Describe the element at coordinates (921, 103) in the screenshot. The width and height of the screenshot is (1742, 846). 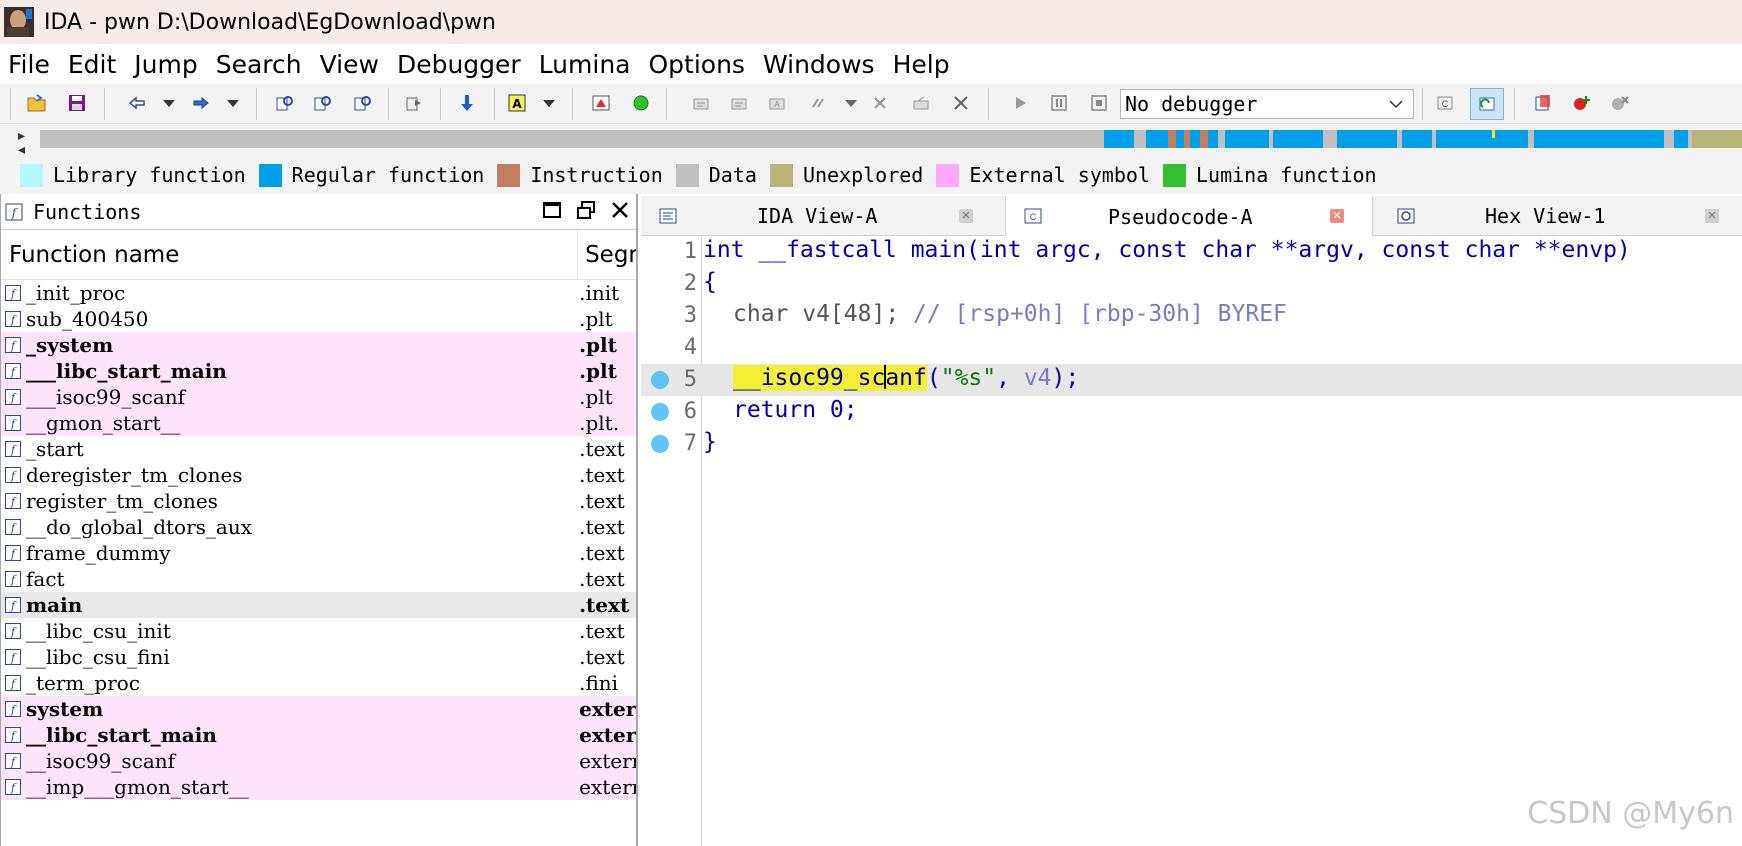
I see `offset-icon` at that location.